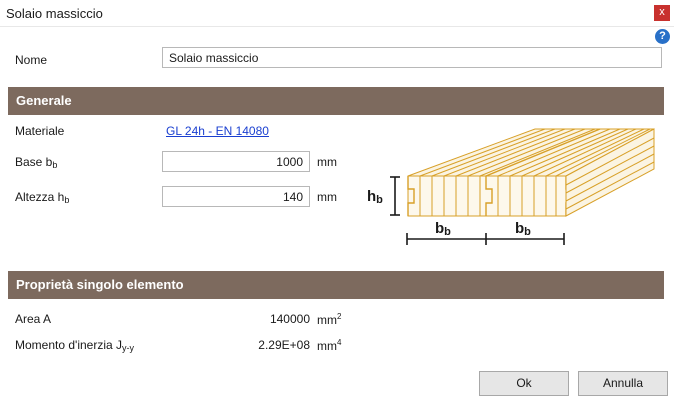 Image resolution: width=674 pixels, height=401 pixels. What do you see at coordinates (327, 162) in the screenshot?
I see `base-unit: mm` at bounding box center [327, 162].